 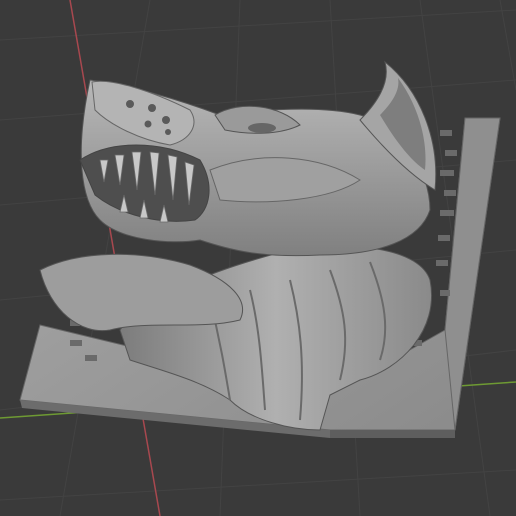 I want to click on wolf-eye, so click(x=262, y=128).